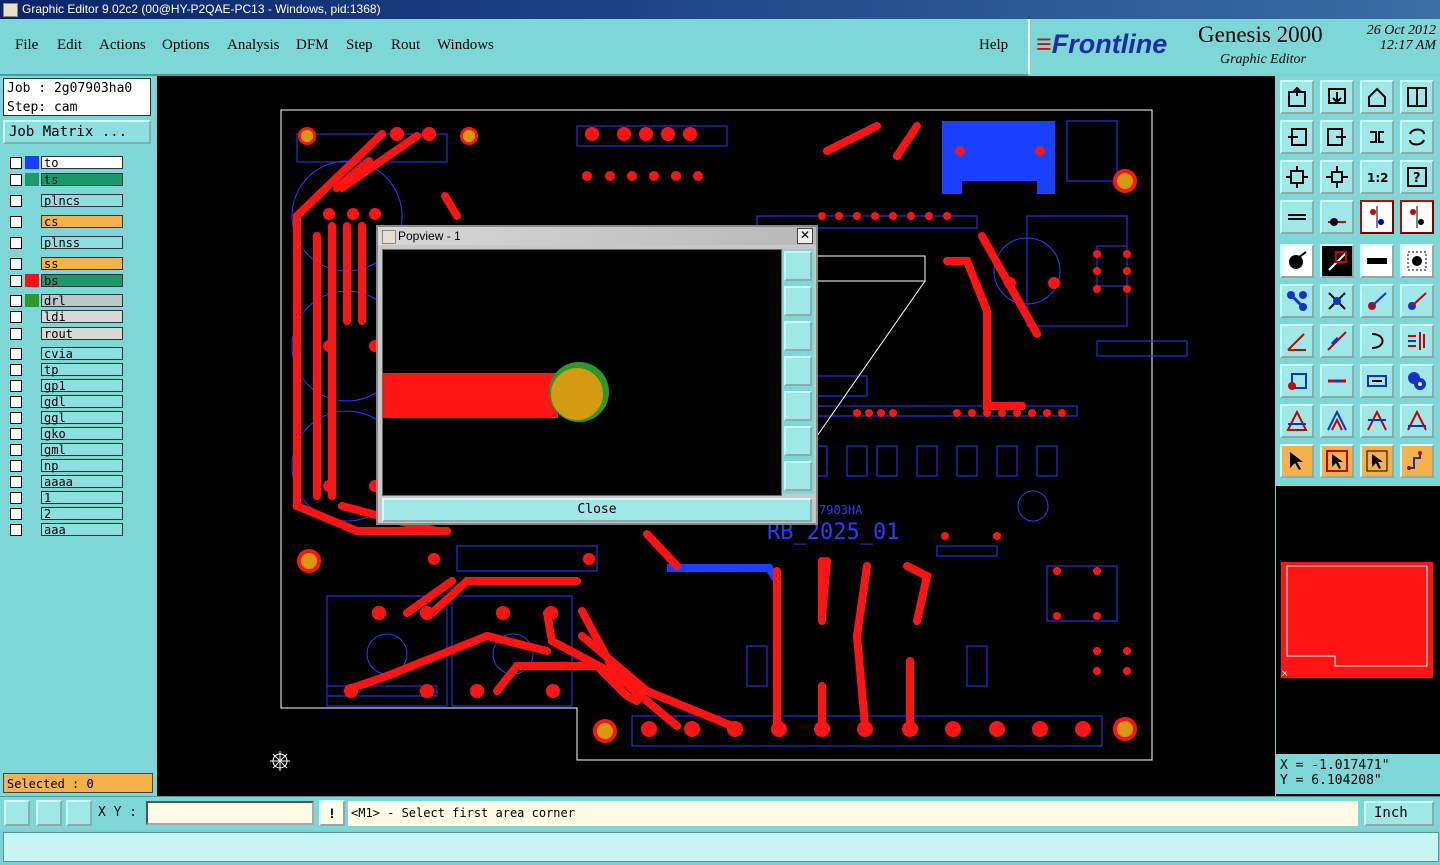 This screenshot has width=1440, height=865. I want to click on layer-row-gdl: gdl, so click(67, 402).